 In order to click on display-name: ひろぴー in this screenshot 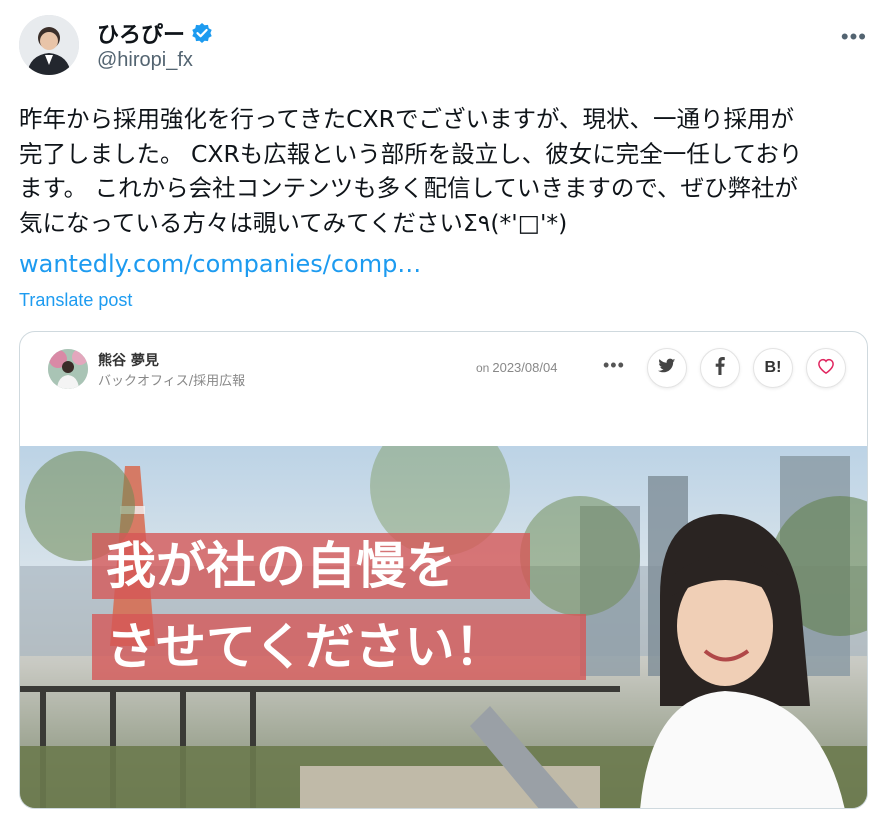, I will do `click(155, 33)`.